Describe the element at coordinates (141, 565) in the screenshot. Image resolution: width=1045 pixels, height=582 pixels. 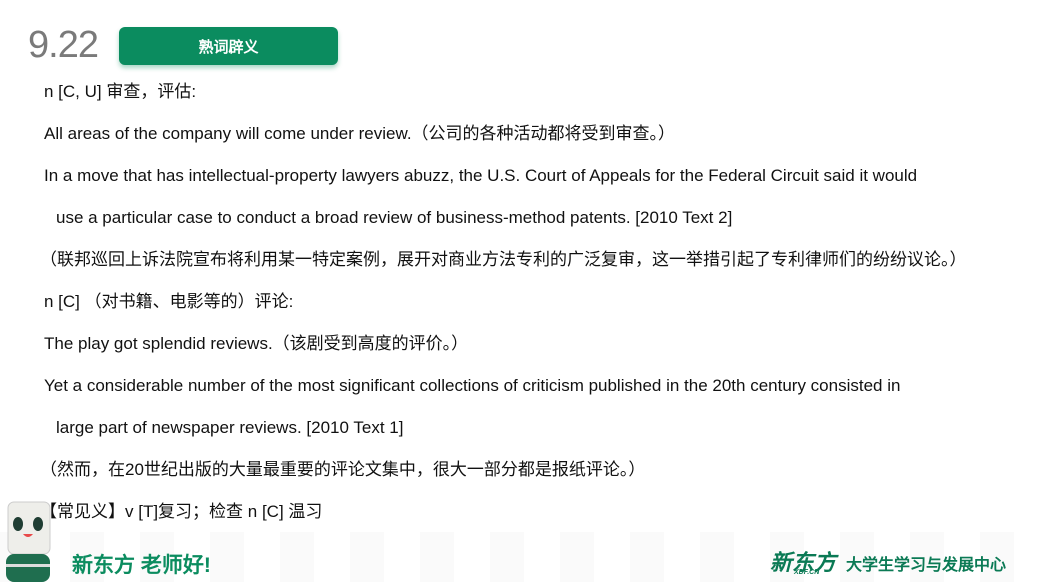
I see `footer-slogan: 新东方 老师好!` at that location.